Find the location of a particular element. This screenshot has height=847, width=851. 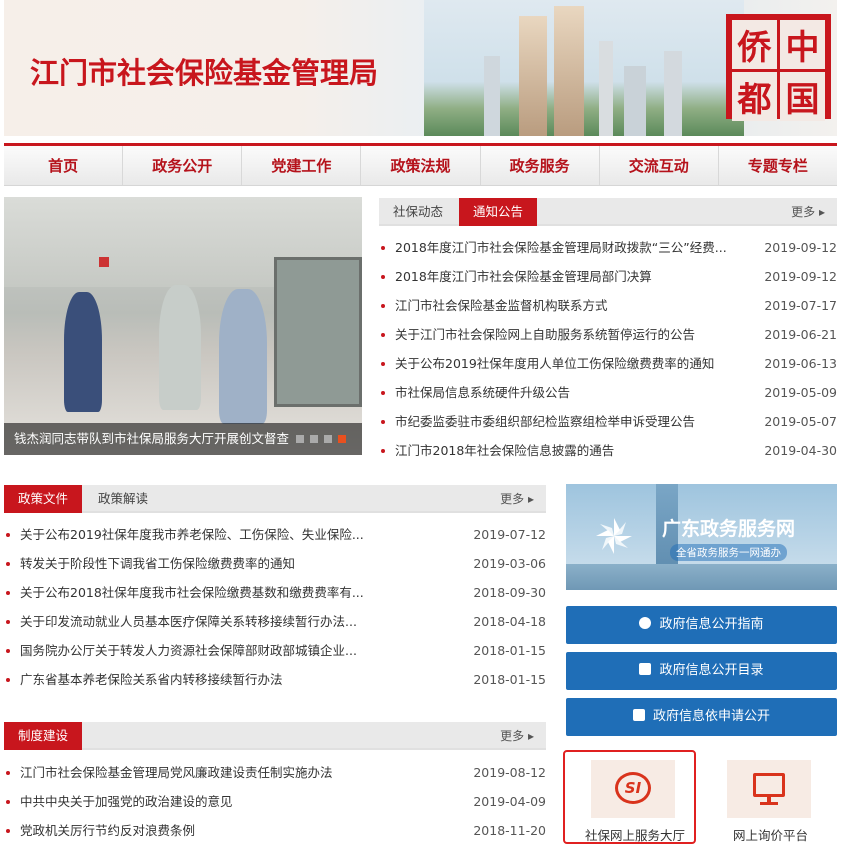

nav-item-interaction: 交流互动 is located at coordinates (659, 165).